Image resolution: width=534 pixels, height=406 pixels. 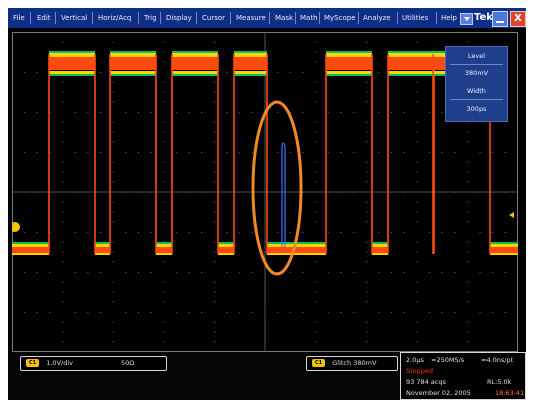 I want to click on glitch-trigger-panel: Level 380mV Width 300ps, so click(x=476, y=84).